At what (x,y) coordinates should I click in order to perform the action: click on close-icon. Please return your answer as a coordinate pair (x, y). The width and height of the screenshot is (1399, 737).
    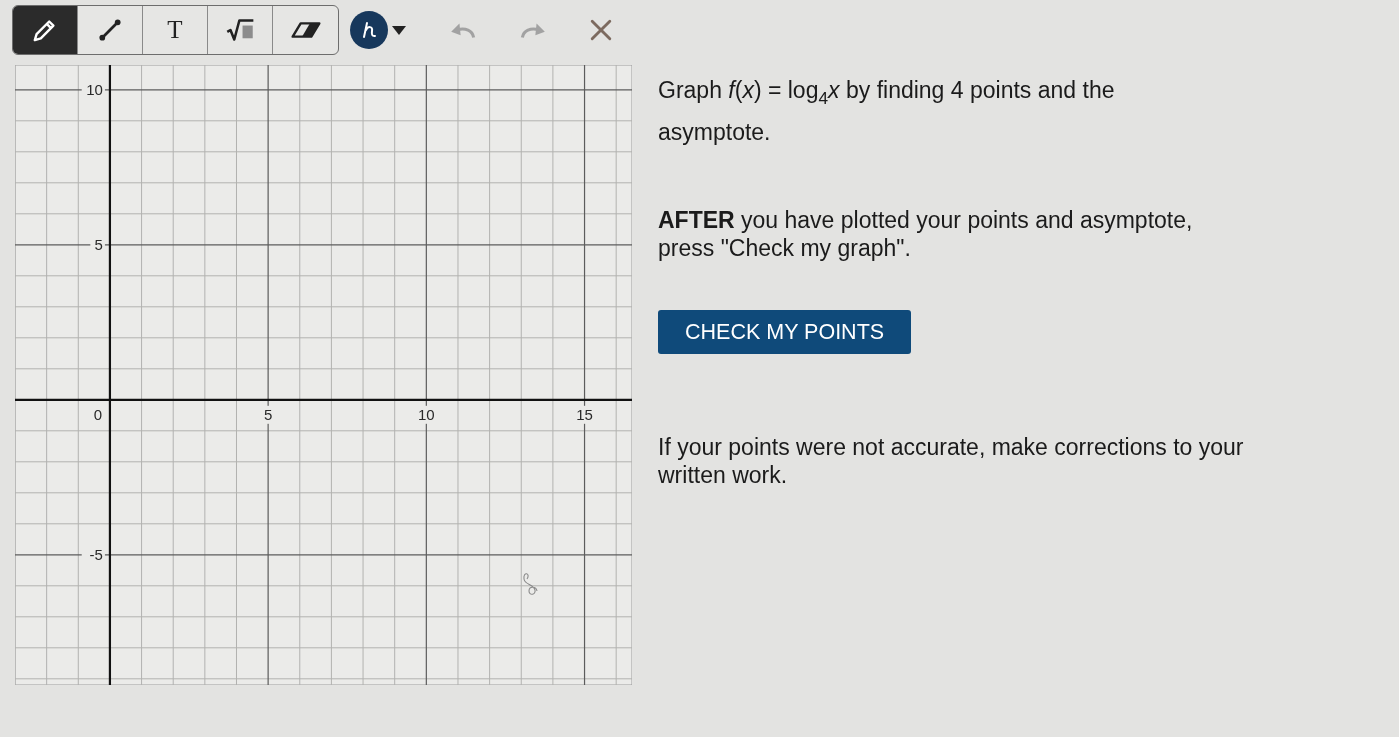
    Looking at the image, I should click on (601, 30).